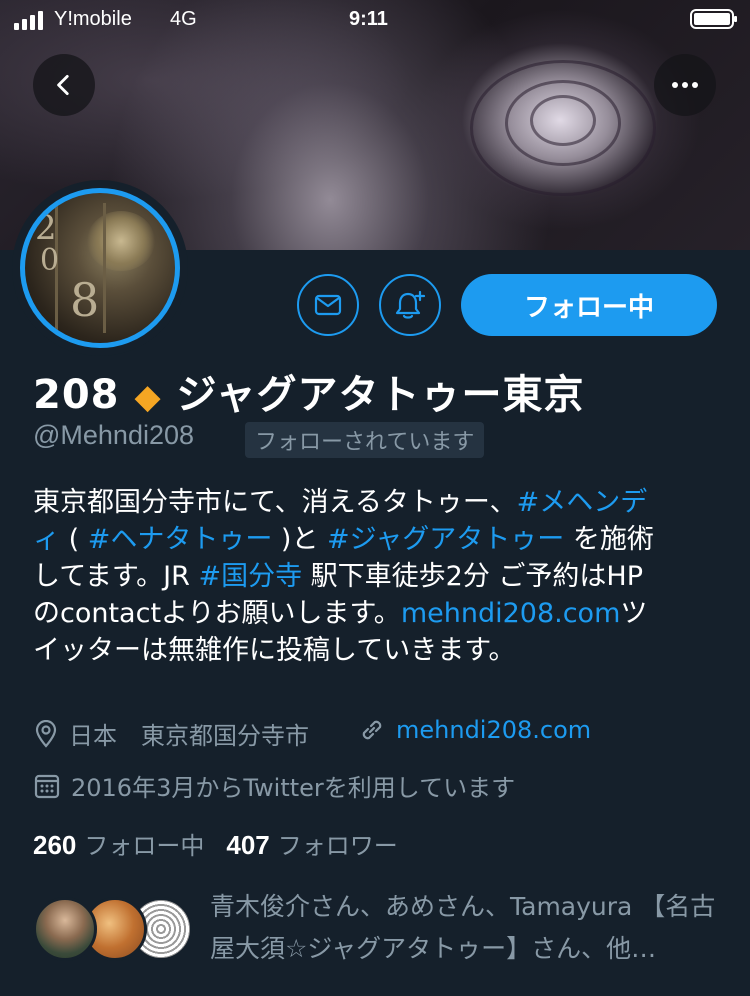  I want to click on follow-stats: 260 フォロー中 407 フォロワー, so click(226, 843).